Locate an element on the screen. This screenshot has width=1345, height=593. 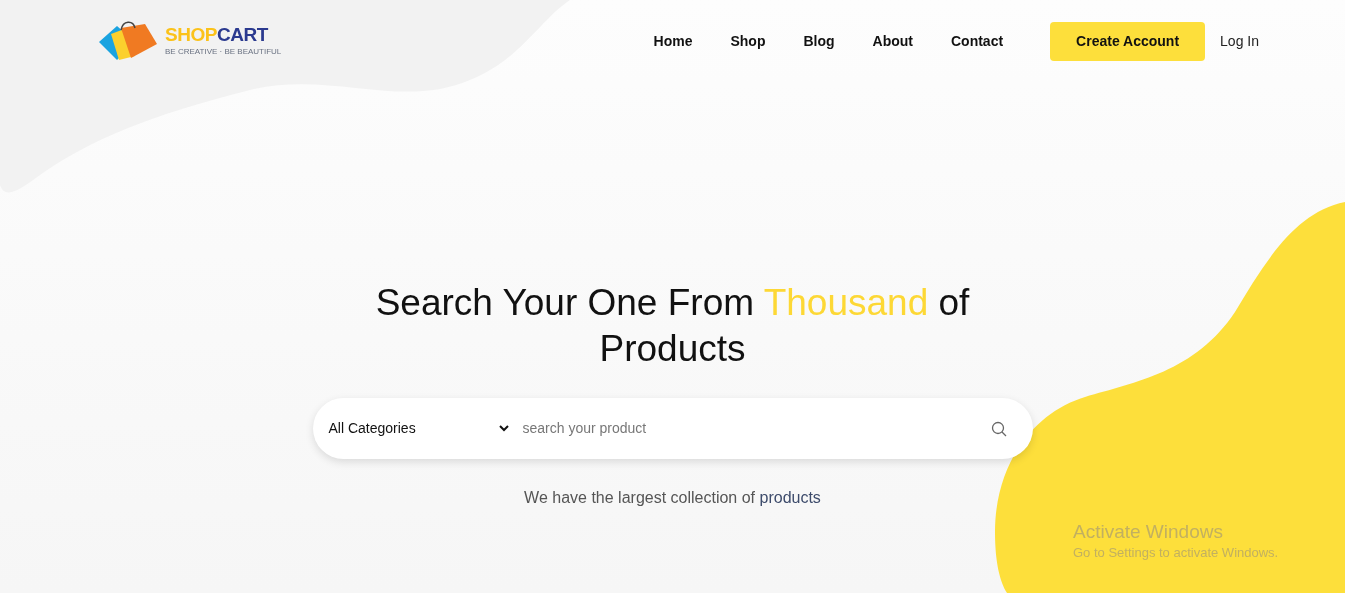
notice-title: Activate Windows is located at coordinates (1148, 532).